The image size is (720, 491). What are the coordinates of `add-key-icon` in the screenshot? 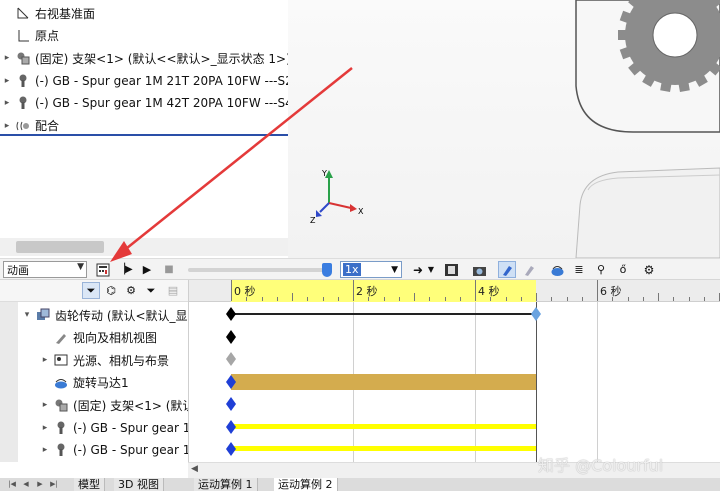 It's located at (529, 270).